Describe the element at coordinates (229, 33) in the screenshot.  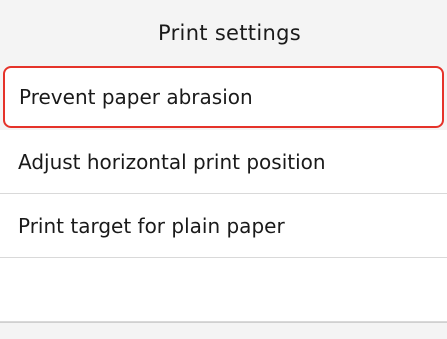
I see `screen-title: Print settings` at that location.